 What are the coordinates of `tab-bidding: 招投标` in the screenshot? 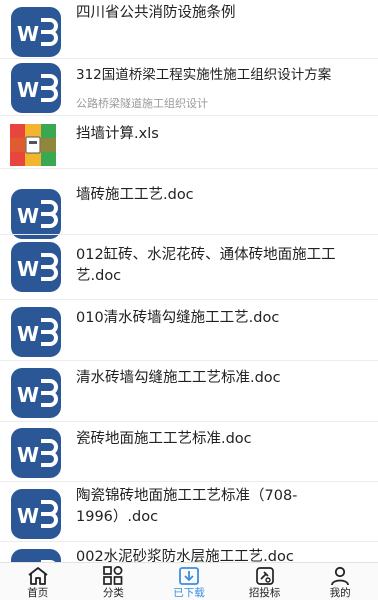 It's located at (265, 581).